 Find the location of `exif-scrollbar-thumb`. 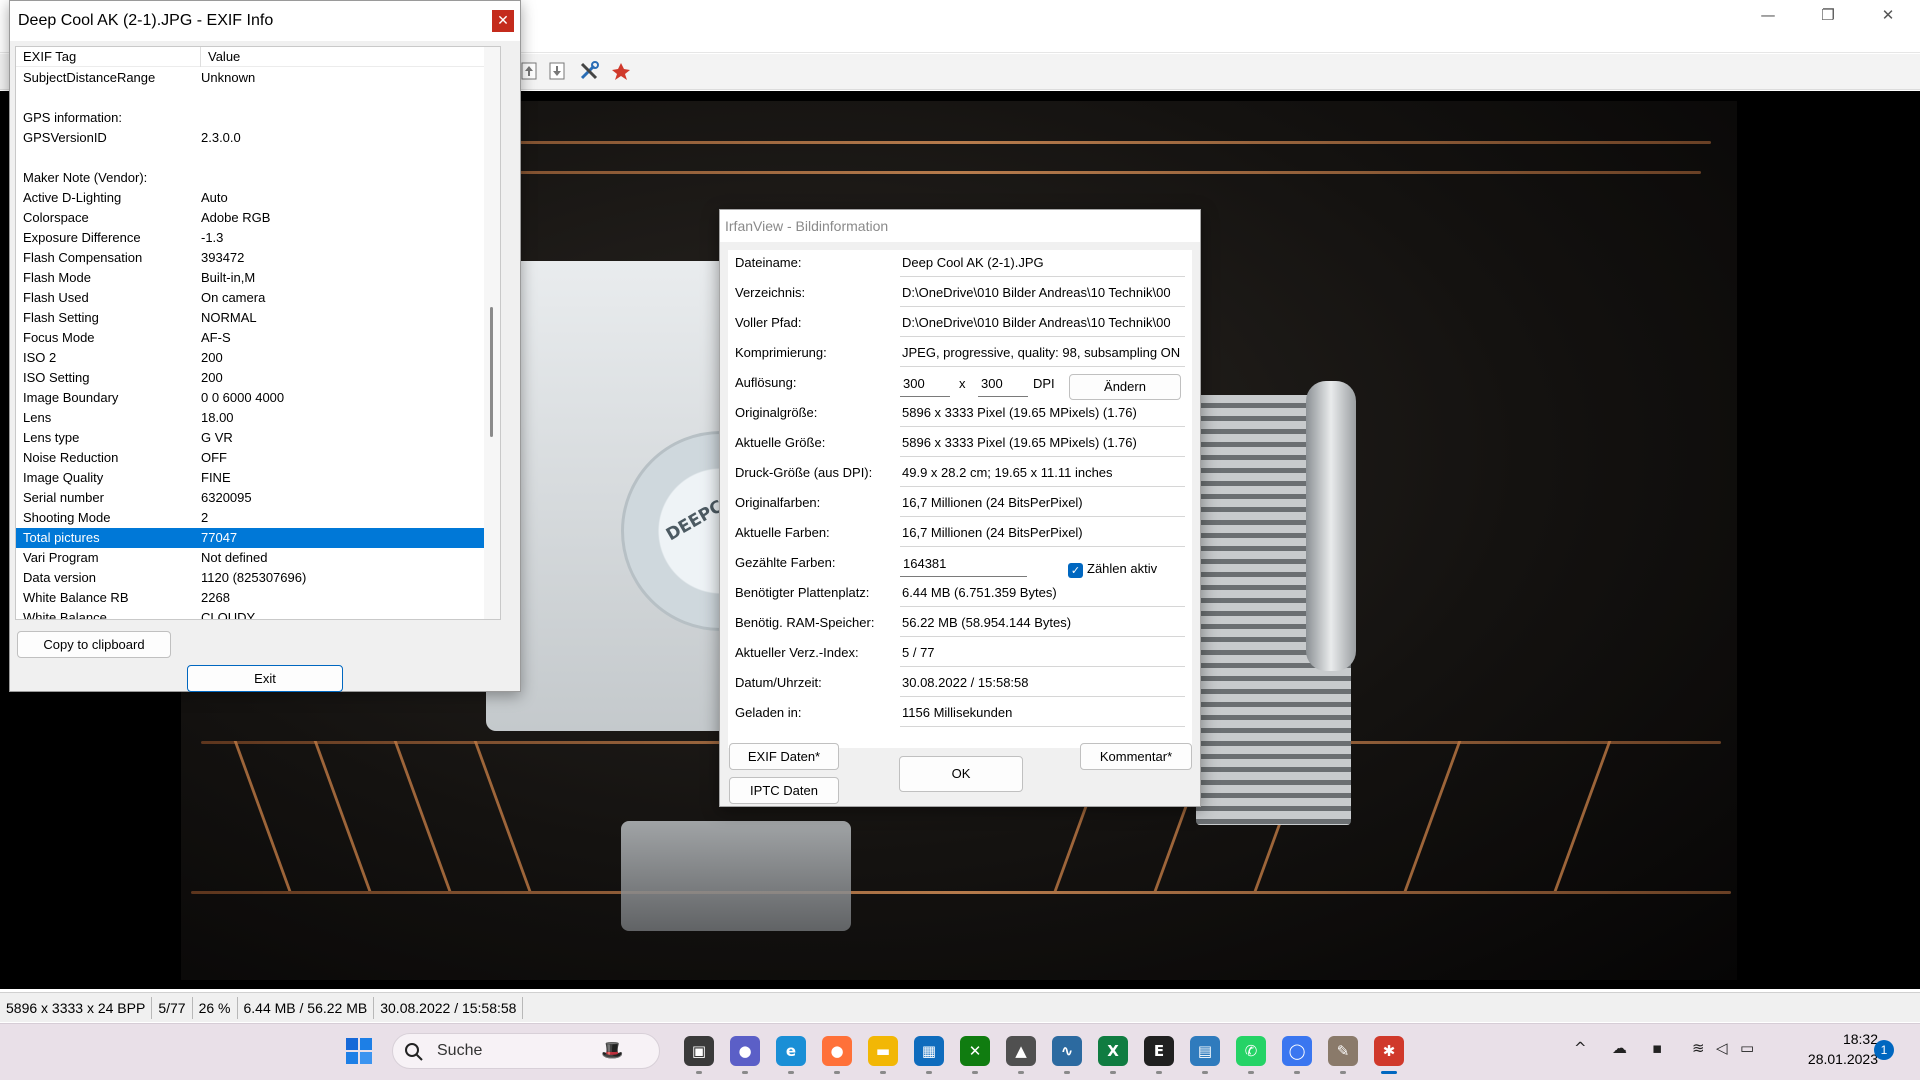

exif-scrollbar-thumb is located at coordinates (491, 372).